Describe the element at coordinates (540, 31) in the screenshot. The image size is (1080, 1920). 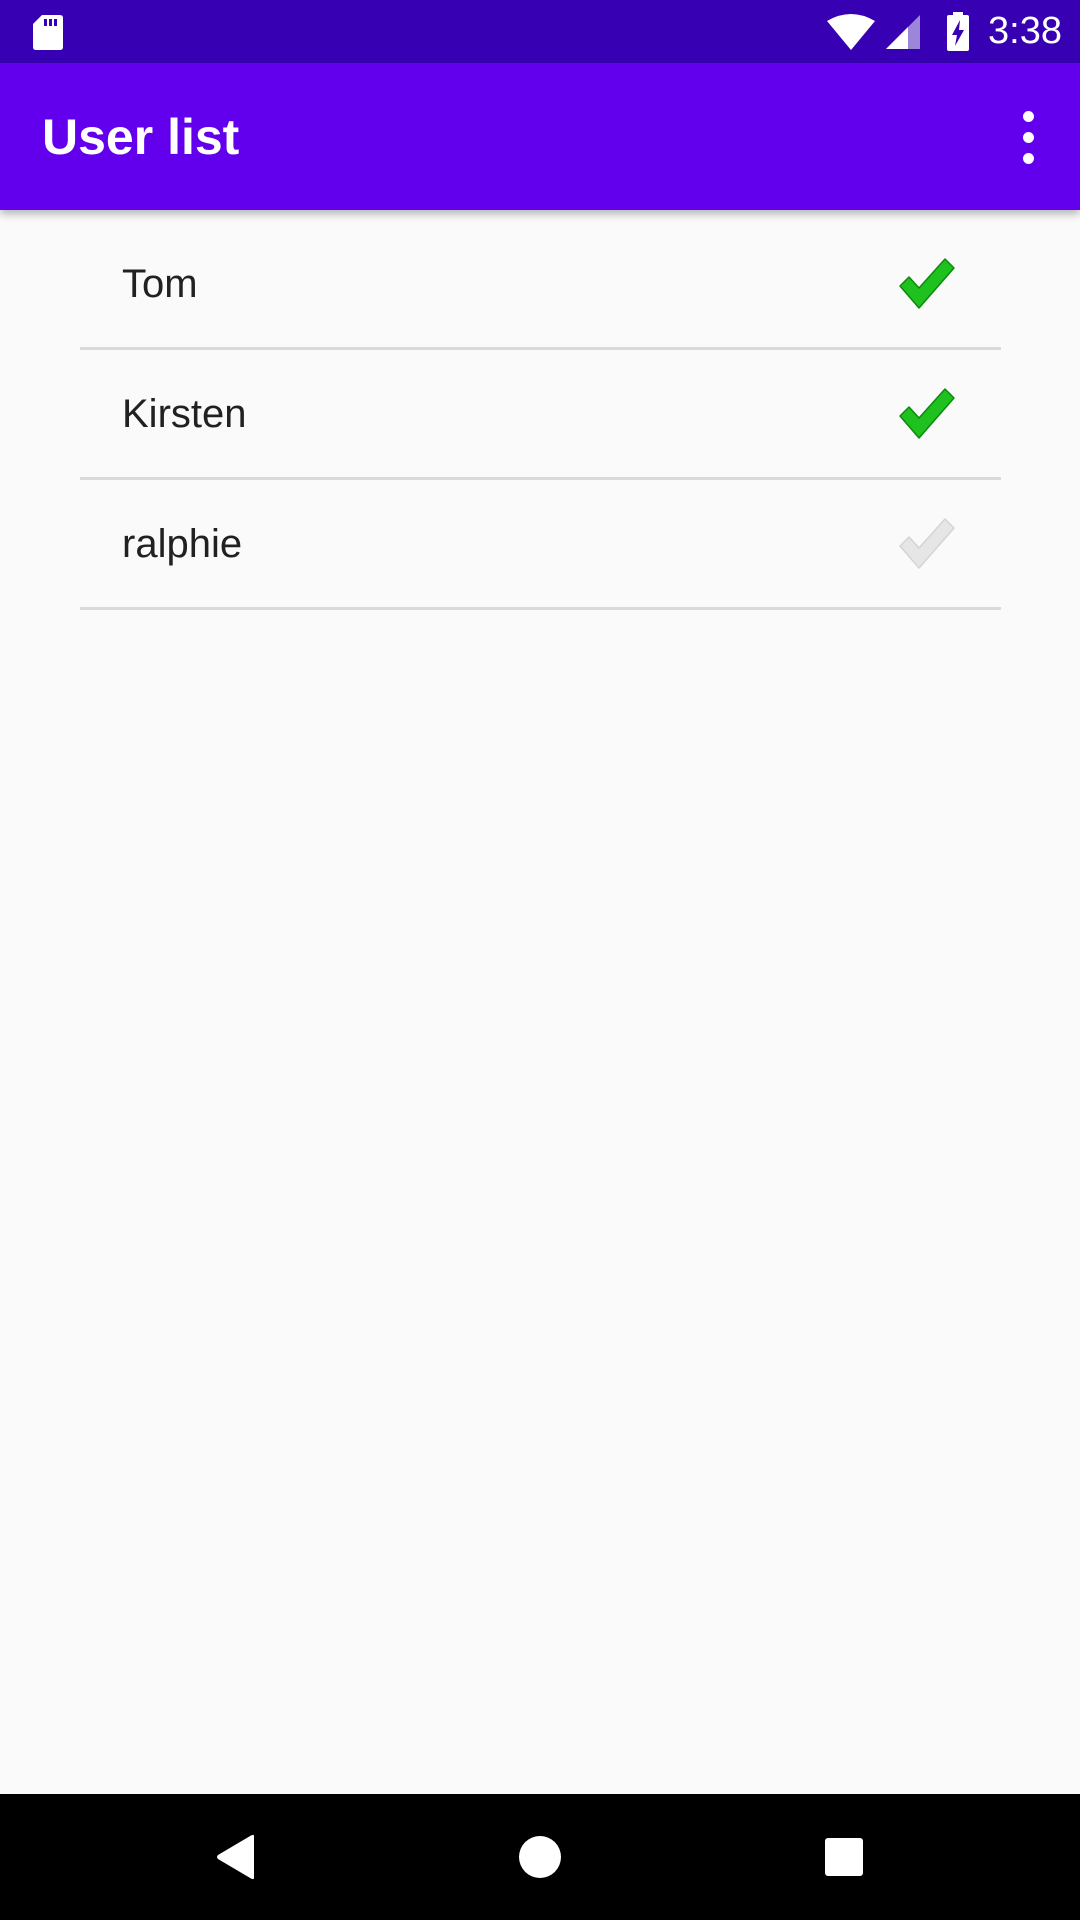
I see `status-bar: 3:38` at that location.